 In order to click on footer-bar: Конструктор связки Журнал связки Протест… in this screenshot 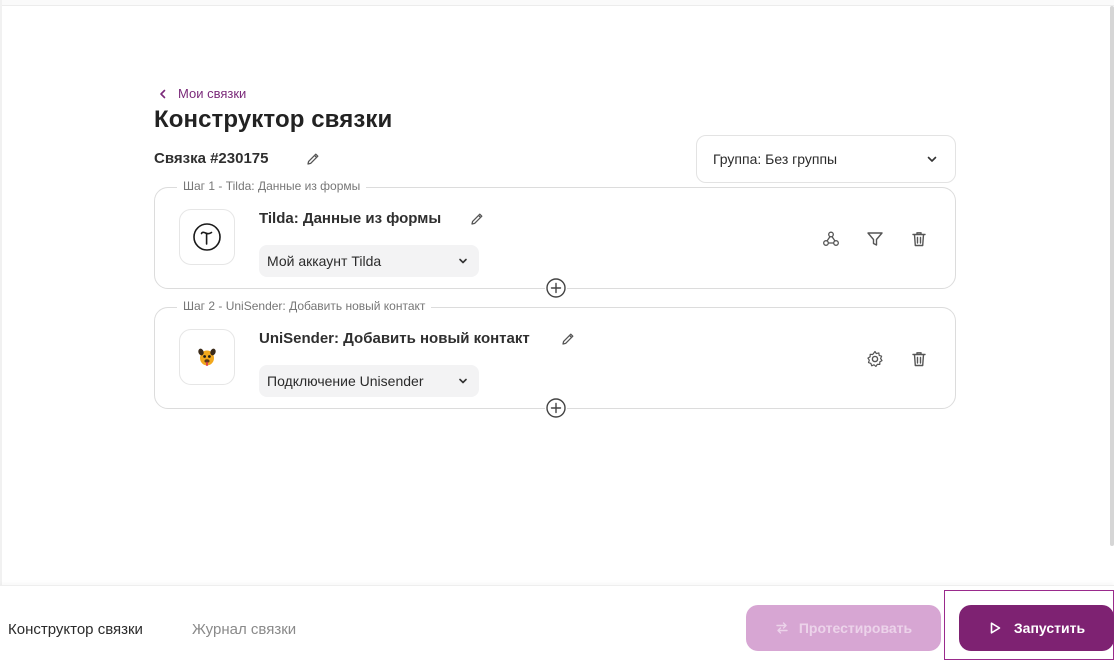, I will do `click(557, 624)`.